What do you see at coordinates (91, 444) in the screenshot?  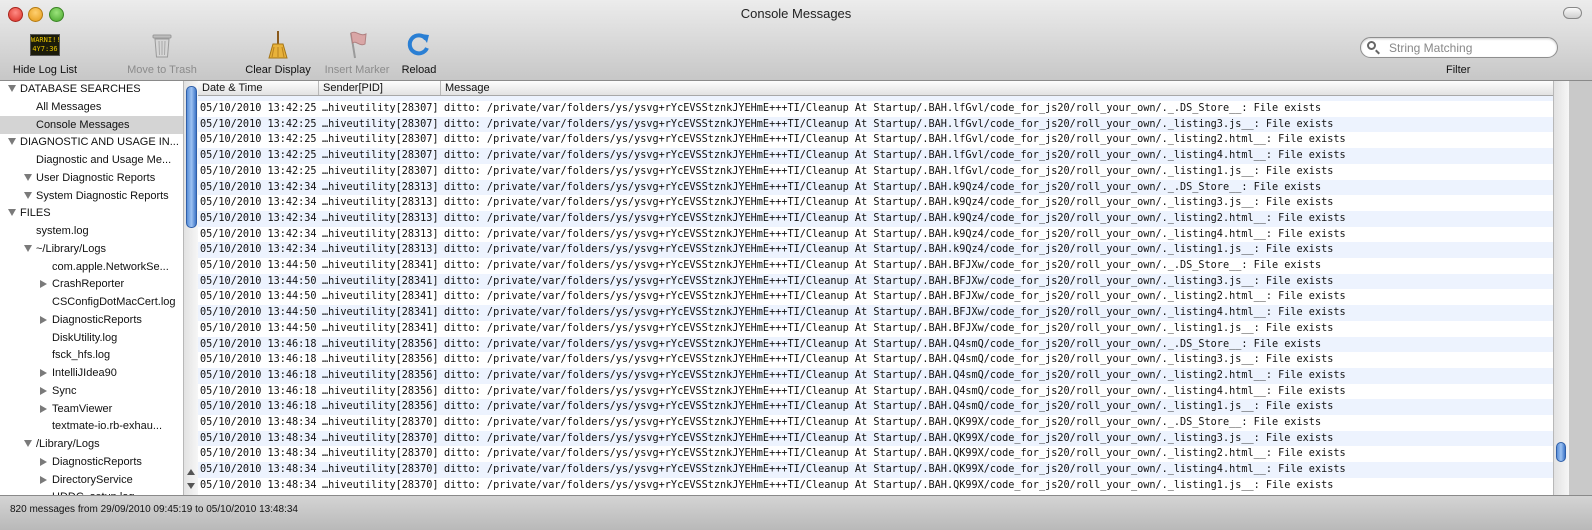 I see `sidebar-item: /Library/Logs` at bounding box center [91, 444].